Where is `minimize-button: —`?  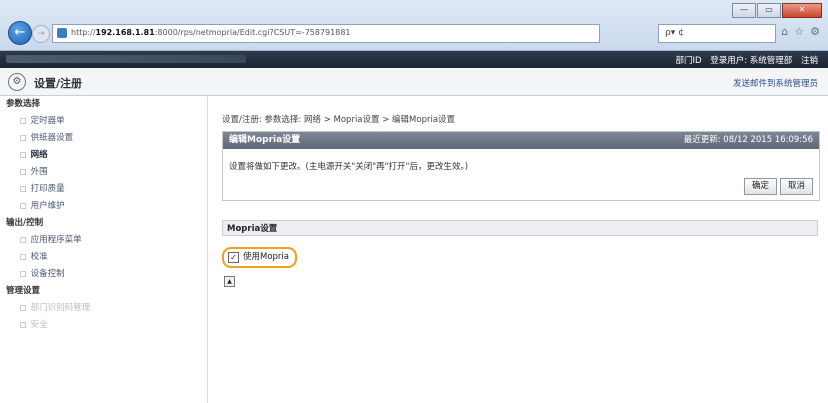
minimize-button: — is located at coordinates (744, 10).